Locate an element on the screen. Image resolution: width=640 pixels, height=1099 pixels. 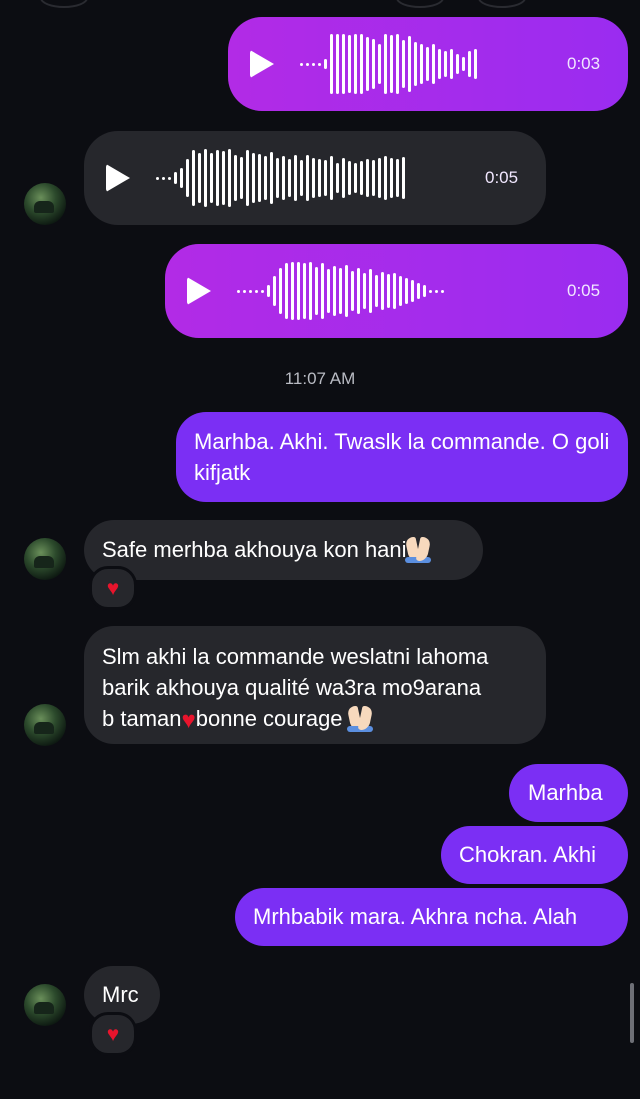
heart-icon: ♥ is located at coordinates (113, 588).